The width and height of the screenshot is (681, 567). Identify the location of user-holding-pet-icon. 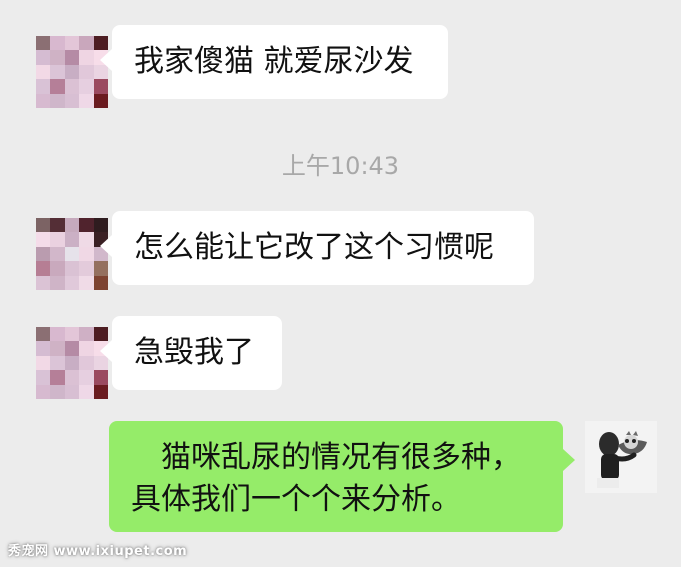
(621, 457).